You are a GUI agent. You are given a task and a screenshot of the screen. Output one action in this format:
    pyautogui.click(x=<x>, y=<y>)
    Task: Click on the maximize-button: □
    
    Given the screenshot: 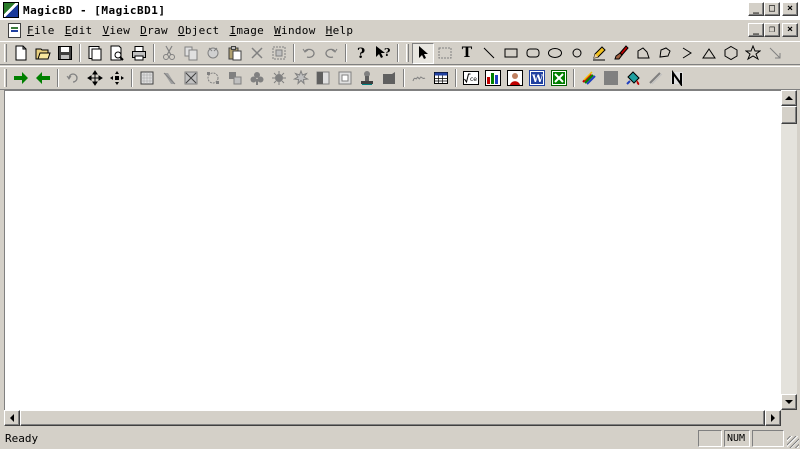 What is the action you would take?
    pyautogui.click(x=772, y=9)
    